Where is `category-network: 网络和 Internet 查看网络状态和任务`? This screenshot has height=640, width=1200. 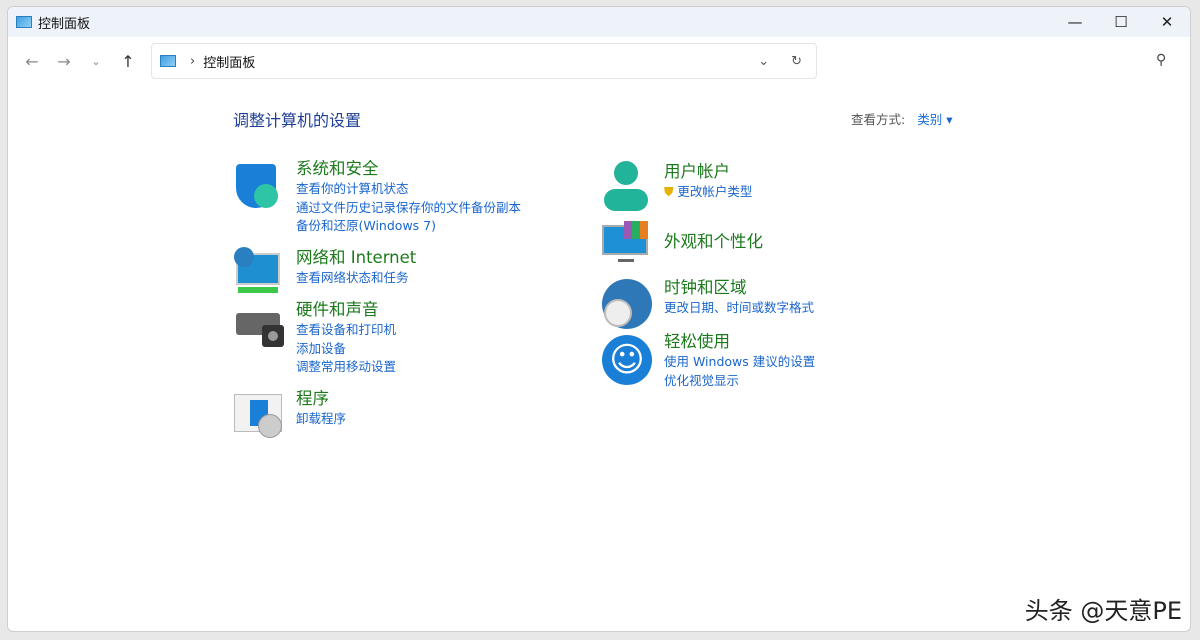 category-network: 网络和 Internet 查看网络状态和任务 is located at coordinates (325, 272).